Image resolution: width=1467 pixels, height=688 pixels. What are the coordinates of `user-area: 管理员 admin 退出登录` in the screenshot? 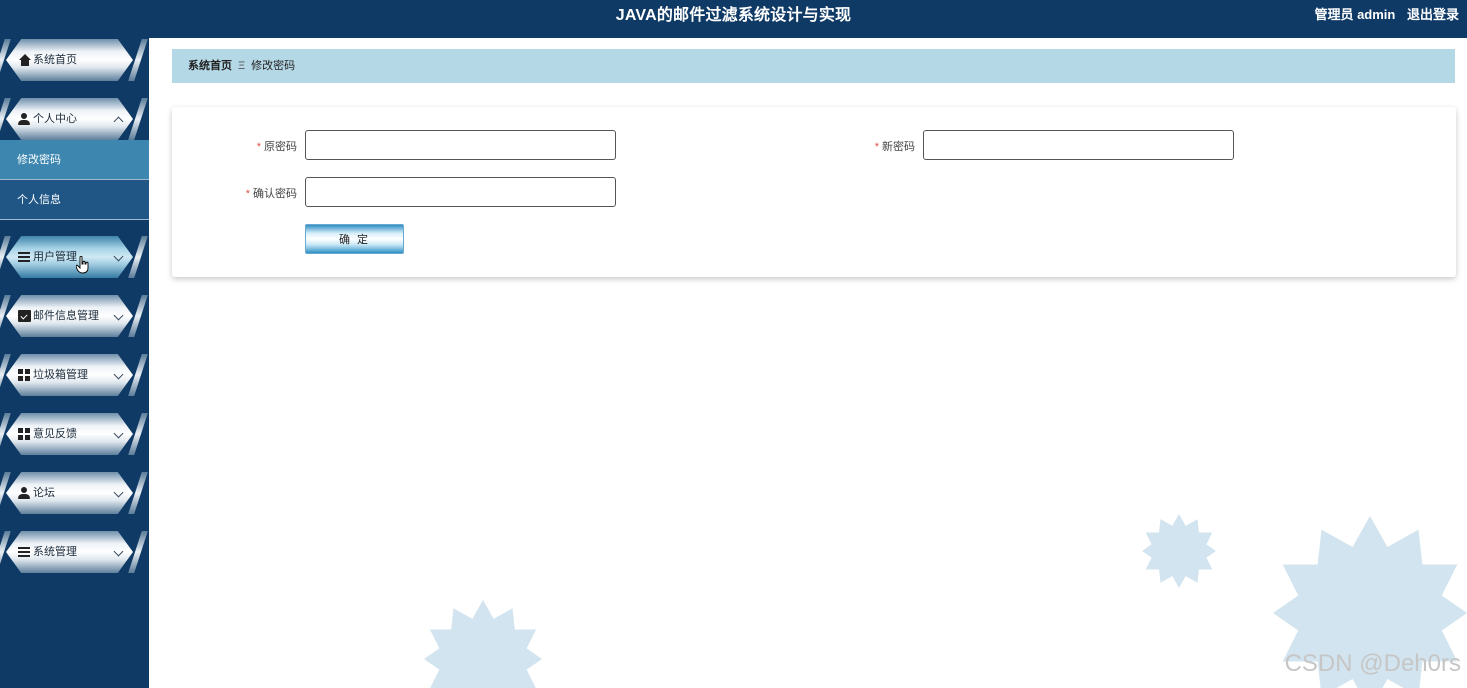 It's located at (1382, 15).